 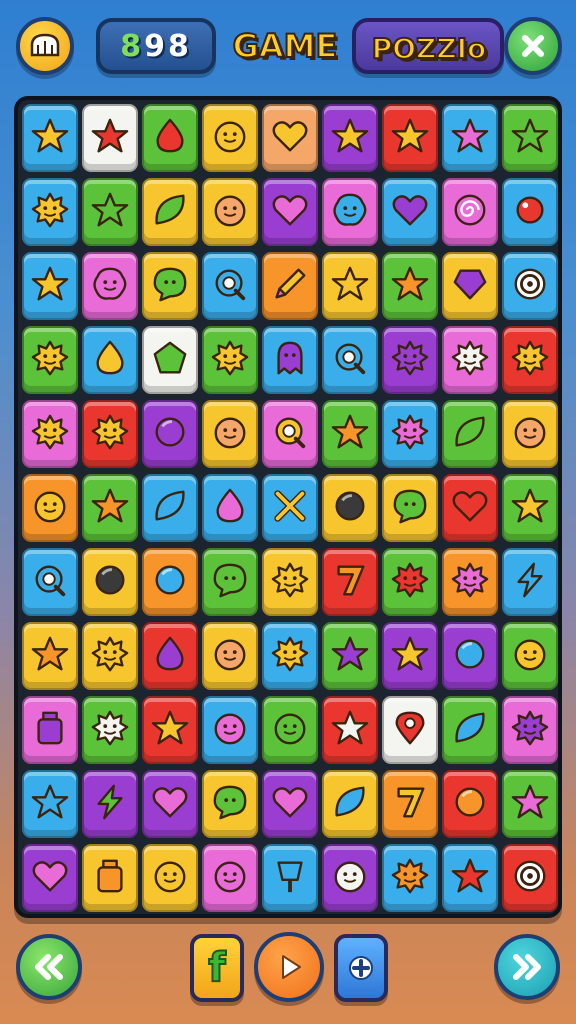 I want to click on next-button, so click(x=527, y=967).